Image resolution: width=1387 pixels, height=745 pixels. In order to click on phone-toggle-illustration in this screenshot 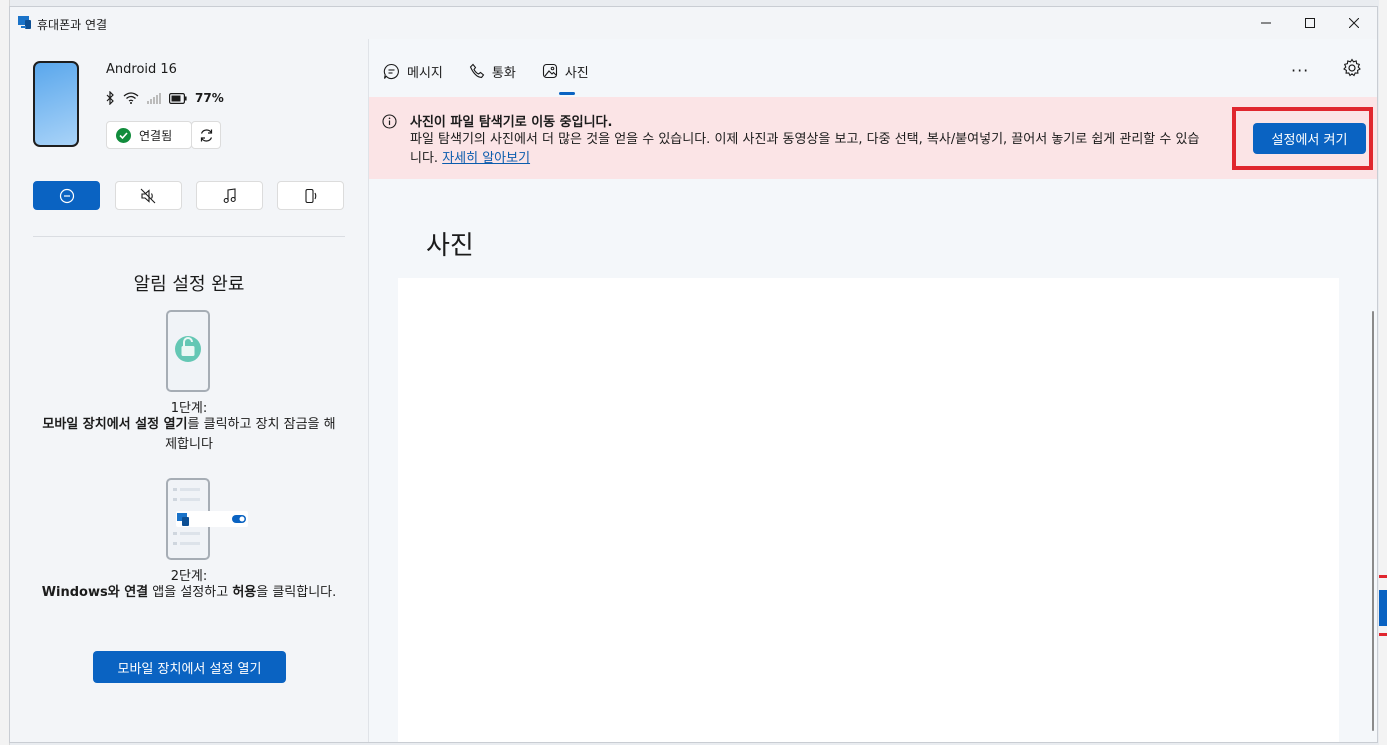, I will do `click(207, 519)`.